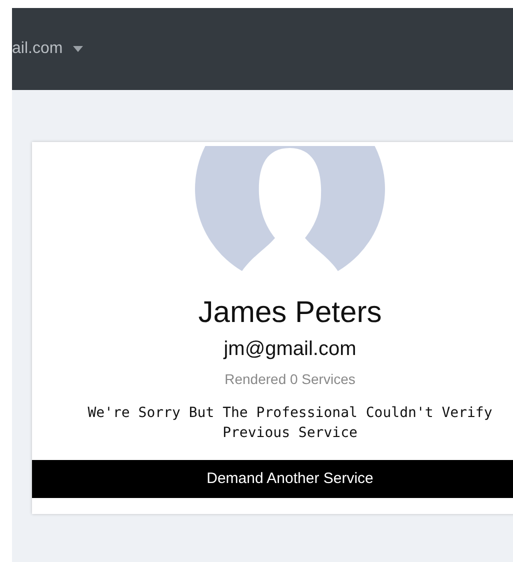 The image size is (513, 562). I want to click on profile-email: jm@gmail.com, so click(290, 349).